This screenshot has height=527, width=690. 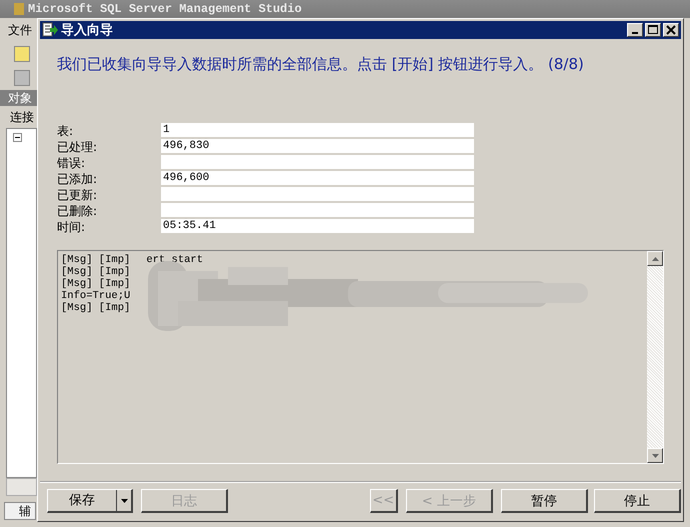 What do you see at coordinates (317, 130) in the screenshot?
I see `value-field: 1` at bounding box center [317, 130].